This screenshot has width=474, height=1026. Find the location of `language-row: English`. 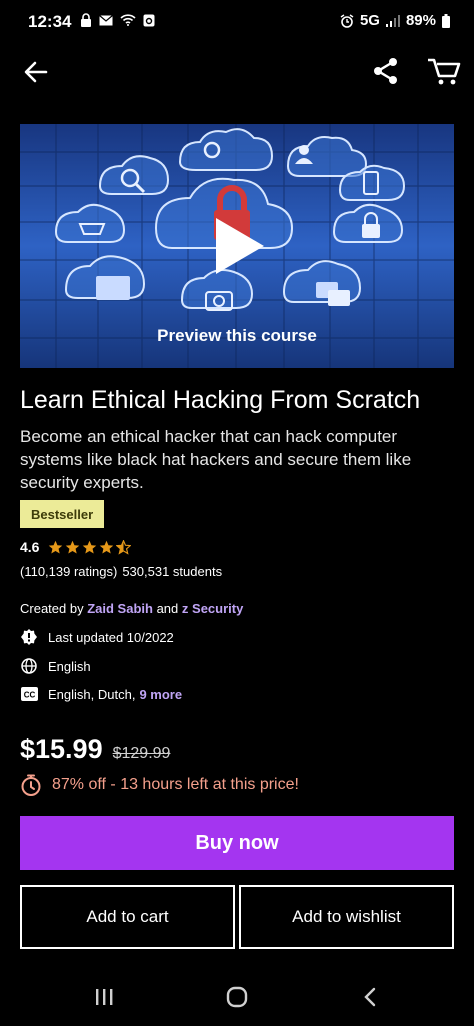

language-row: English is located at coordinates (55, 666).